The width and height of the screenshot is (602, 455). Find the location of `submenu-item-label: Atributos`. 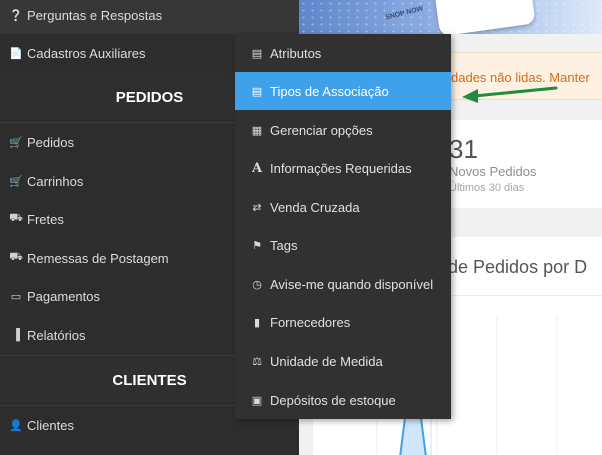

submenu-item-label: Atributos is located at coordinates (296, 53).